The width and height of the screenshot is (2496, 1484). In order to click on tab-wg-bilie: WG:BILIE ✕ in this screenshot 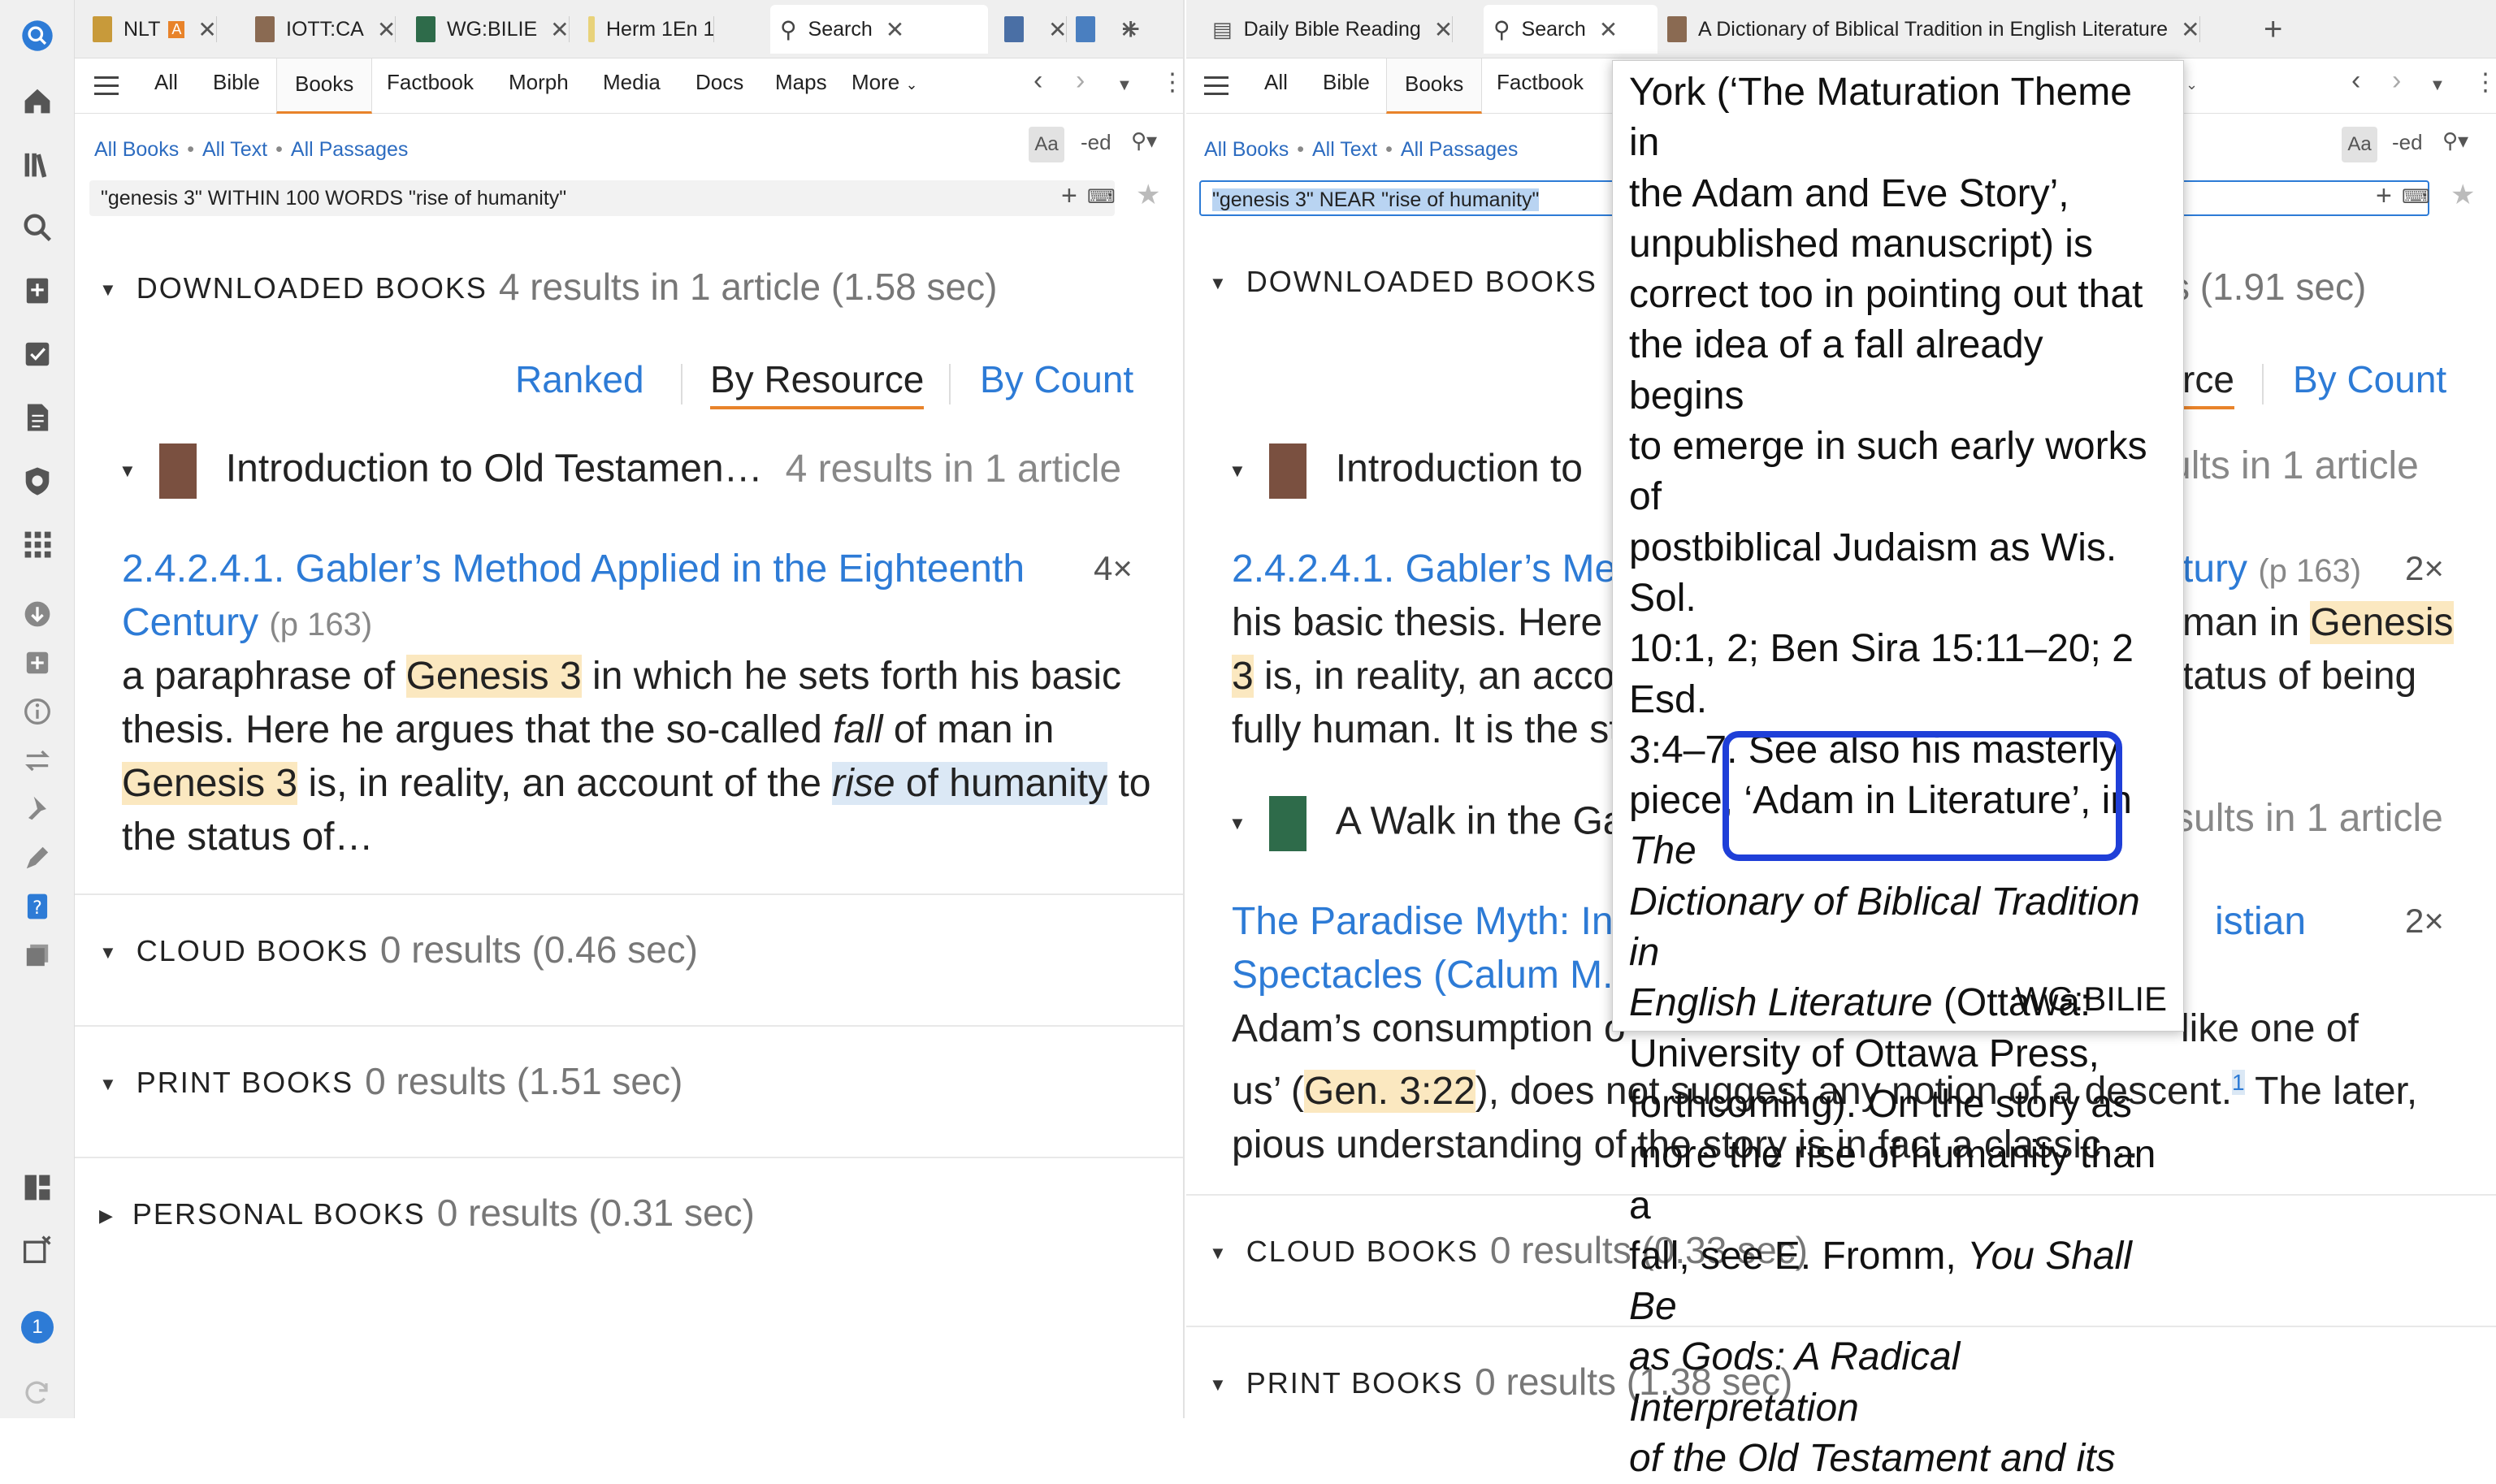, I will do `click(488, 29)`.